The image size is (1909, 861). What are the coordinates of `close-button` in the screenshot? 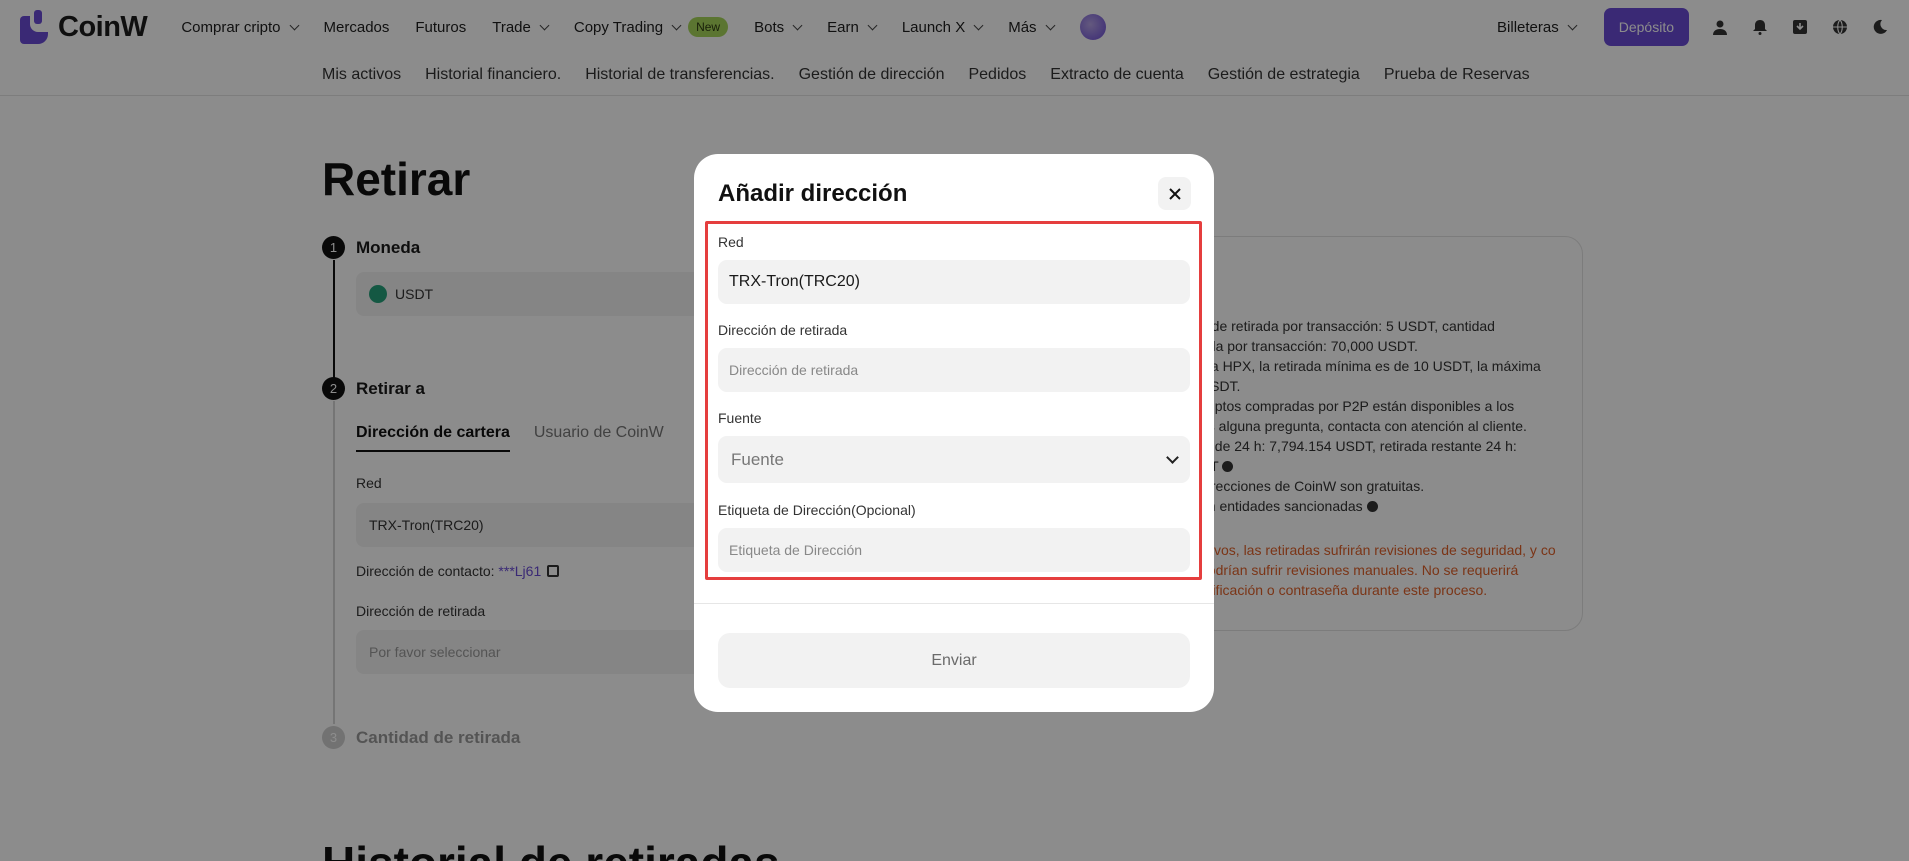 It's located at (1174, 193).